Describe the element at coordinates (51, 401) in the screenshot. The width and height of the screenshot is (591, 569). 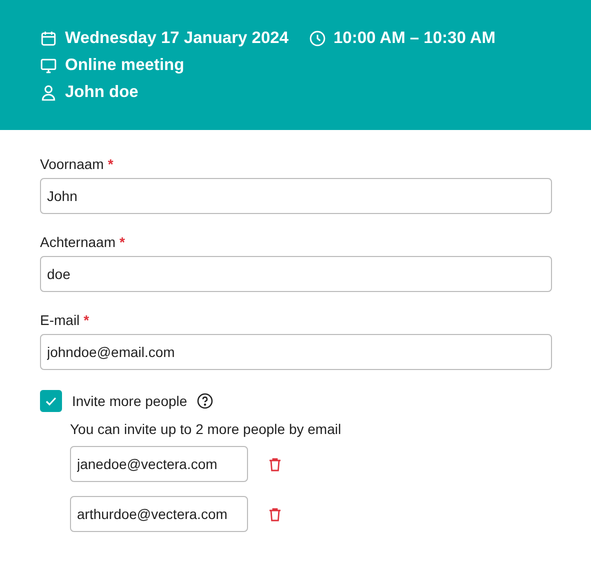
I see `checkbox` at that location.